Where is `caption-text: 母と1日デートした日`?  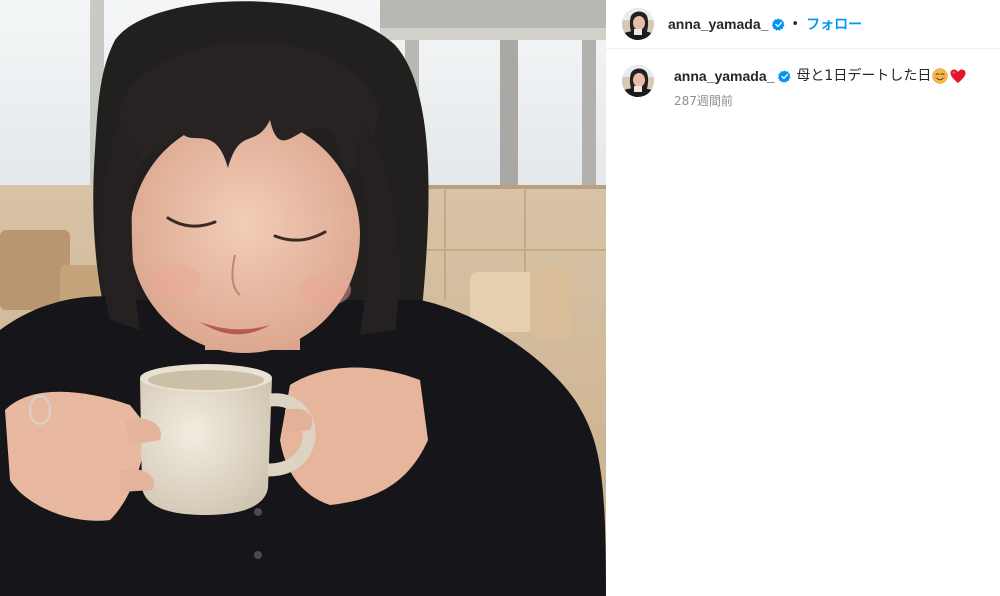
caption-text: 母と1日デートした日 is located at coordinates (864, 76).